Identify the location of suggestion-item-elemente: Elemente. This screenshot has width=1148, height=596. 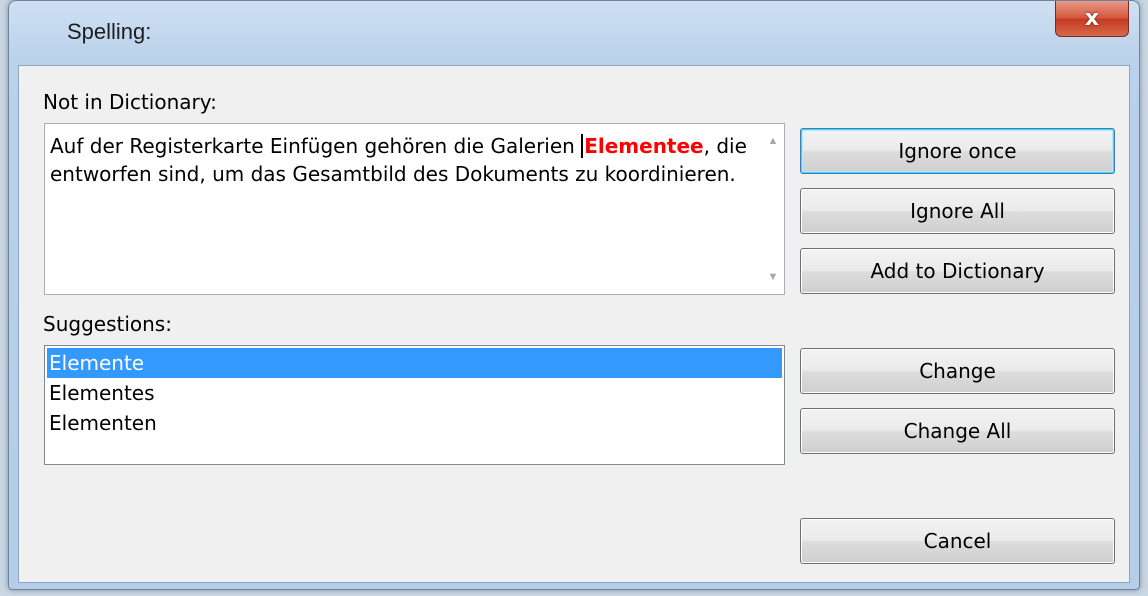
(414, 363).